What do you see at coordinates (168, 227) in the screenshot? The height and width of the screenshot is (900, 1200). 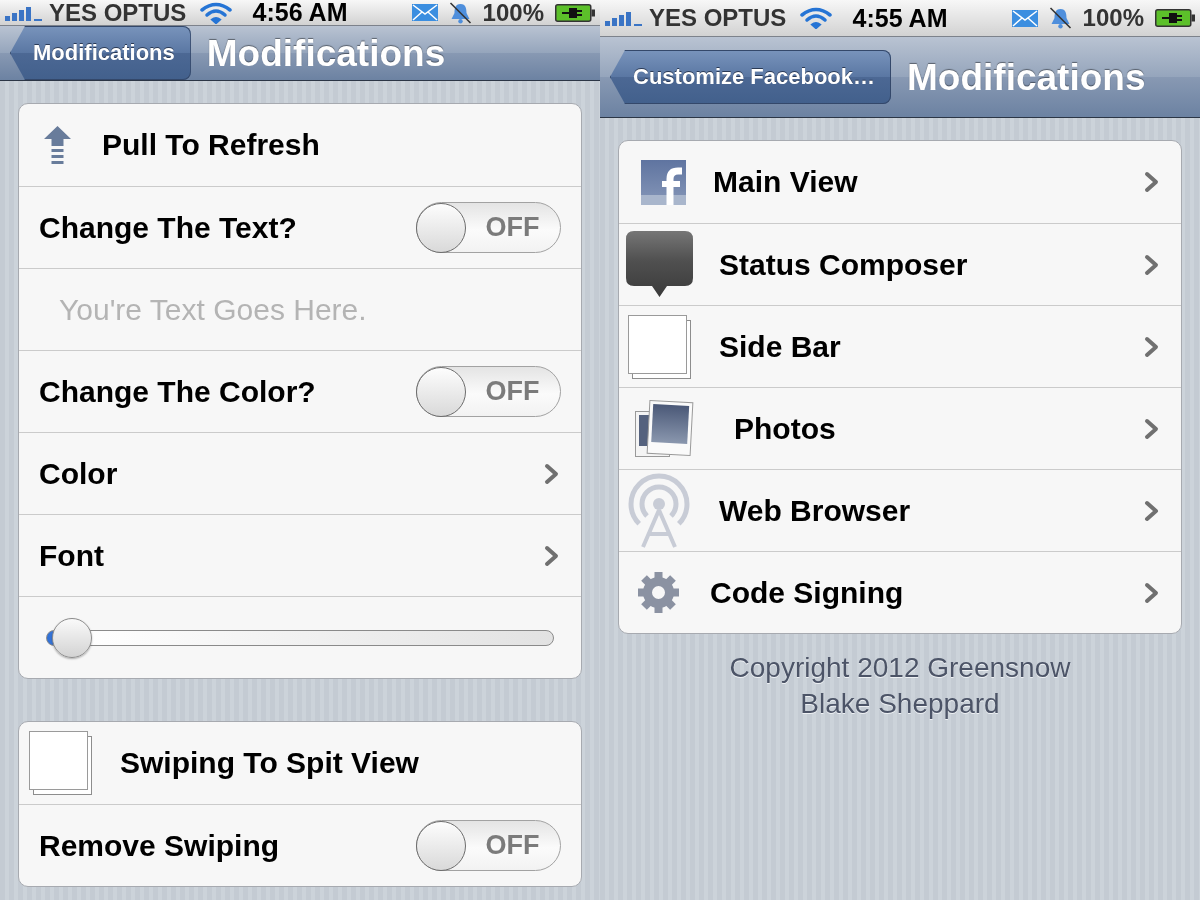 I see `setting-label: Change The Text?` at bounding box center [168, 227].